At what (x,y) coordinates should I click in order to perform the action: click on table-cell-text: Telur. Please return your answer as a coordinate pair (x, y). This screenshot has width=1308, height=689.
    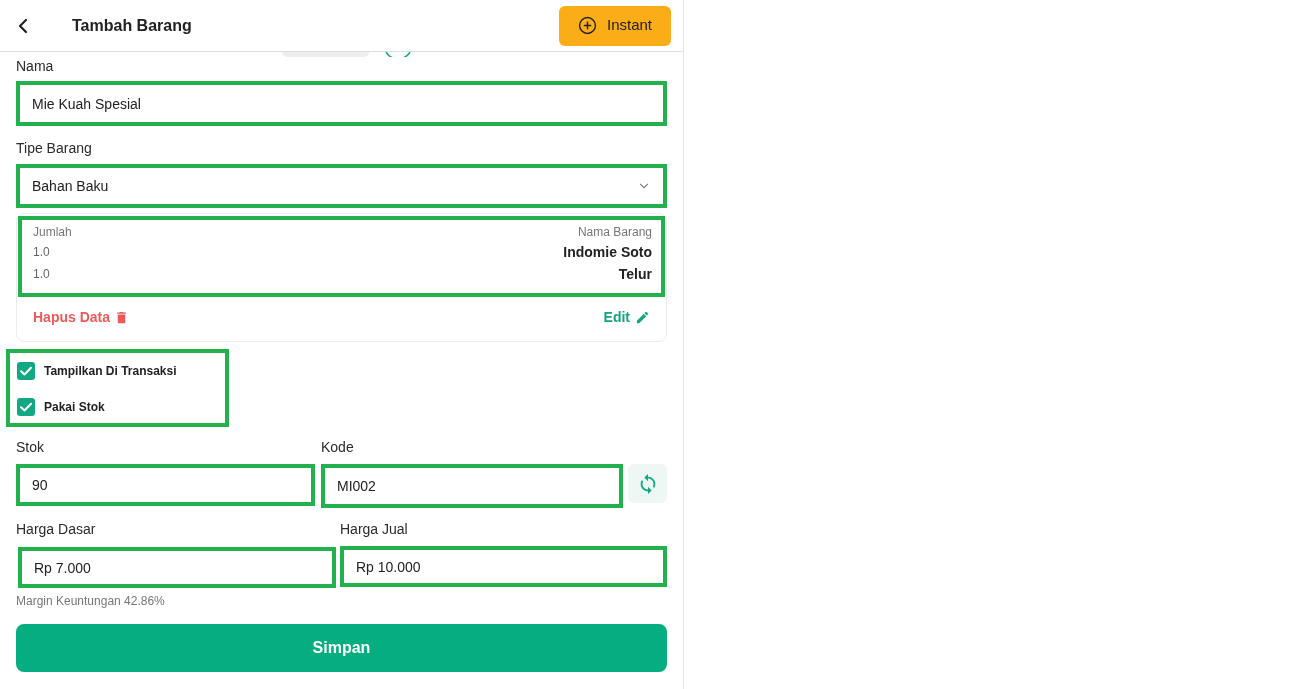
    Looking at the image, I should click on (635, 274).